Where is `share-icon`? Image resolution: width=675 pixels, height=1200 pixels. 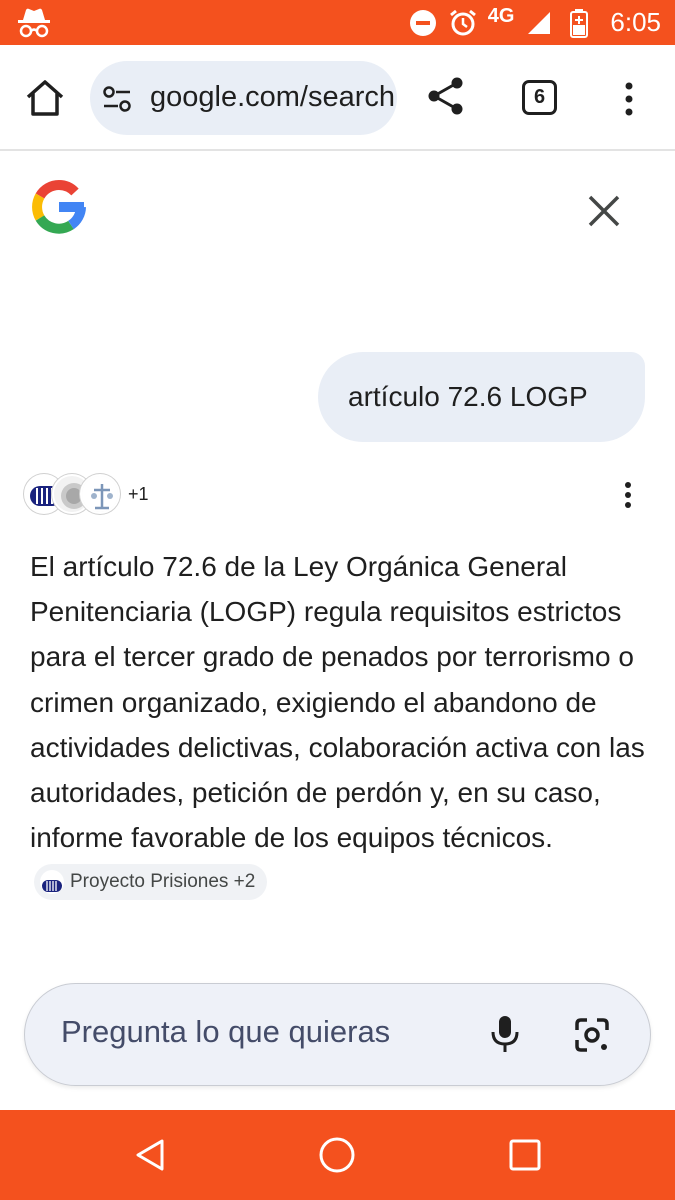
share-icon is located at coordinates (446, 96).